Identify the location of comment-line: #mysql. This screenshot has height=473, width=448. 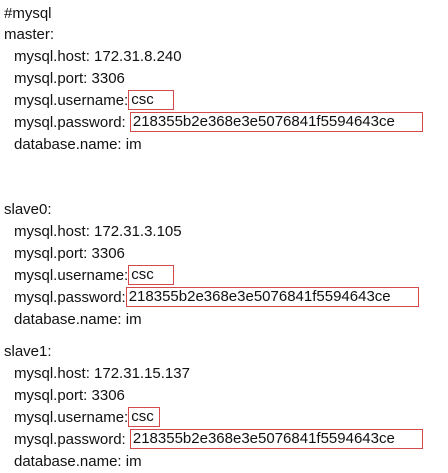
(28, 13).